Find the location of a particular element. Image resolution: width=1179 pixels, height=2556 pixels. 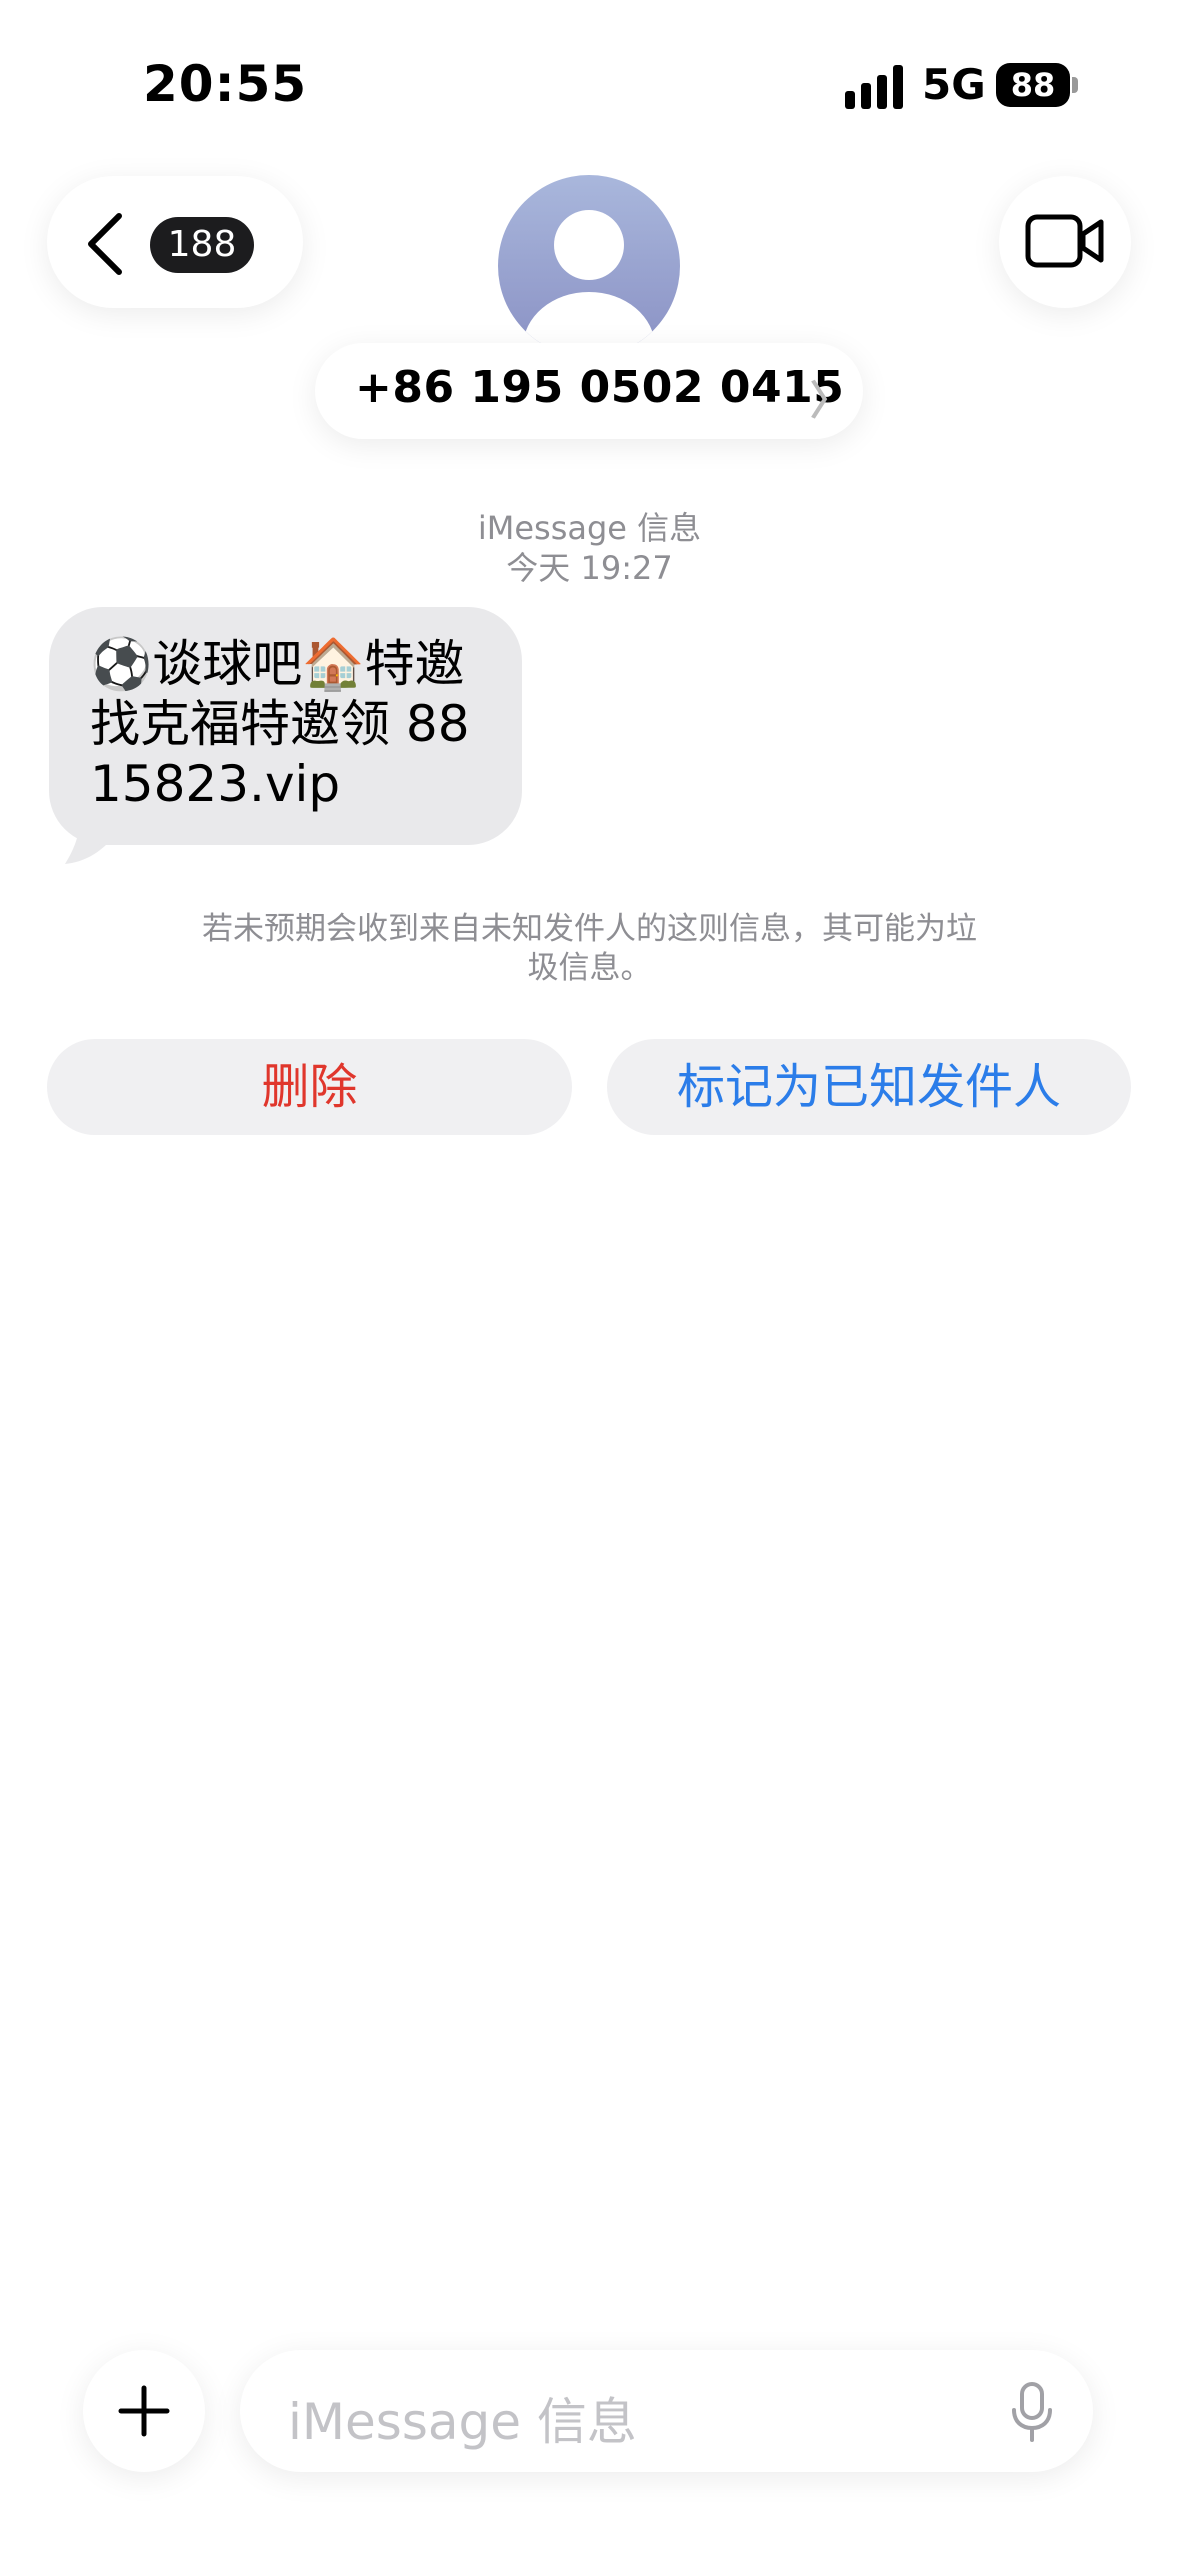

video-camera-icon is located at coordinates (1065, 241).